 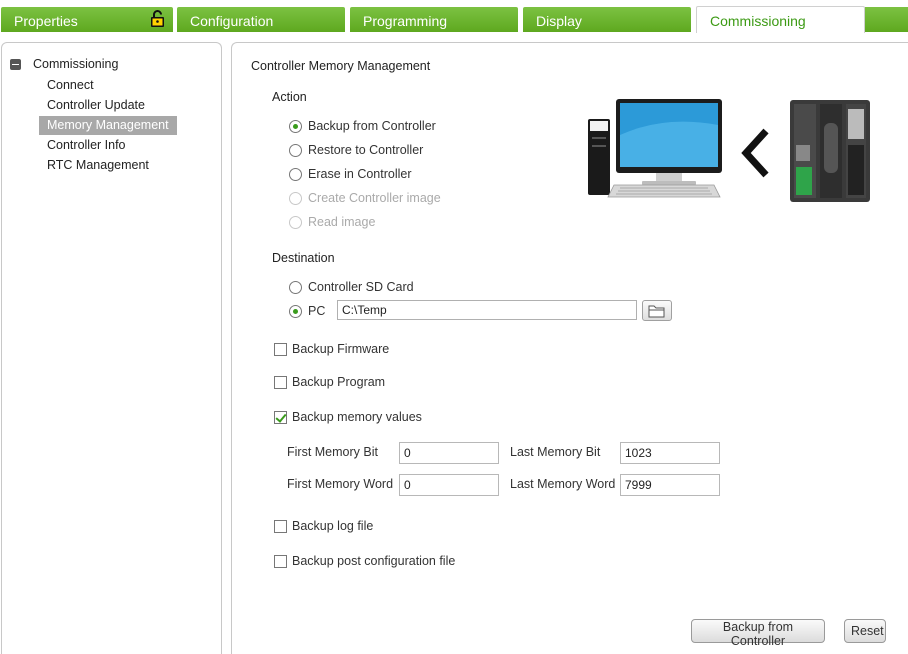 What do you see at coordinates (670, 453) in the screenshot?
I see `last-memory-bit-input` at bounding box center [670, 453].